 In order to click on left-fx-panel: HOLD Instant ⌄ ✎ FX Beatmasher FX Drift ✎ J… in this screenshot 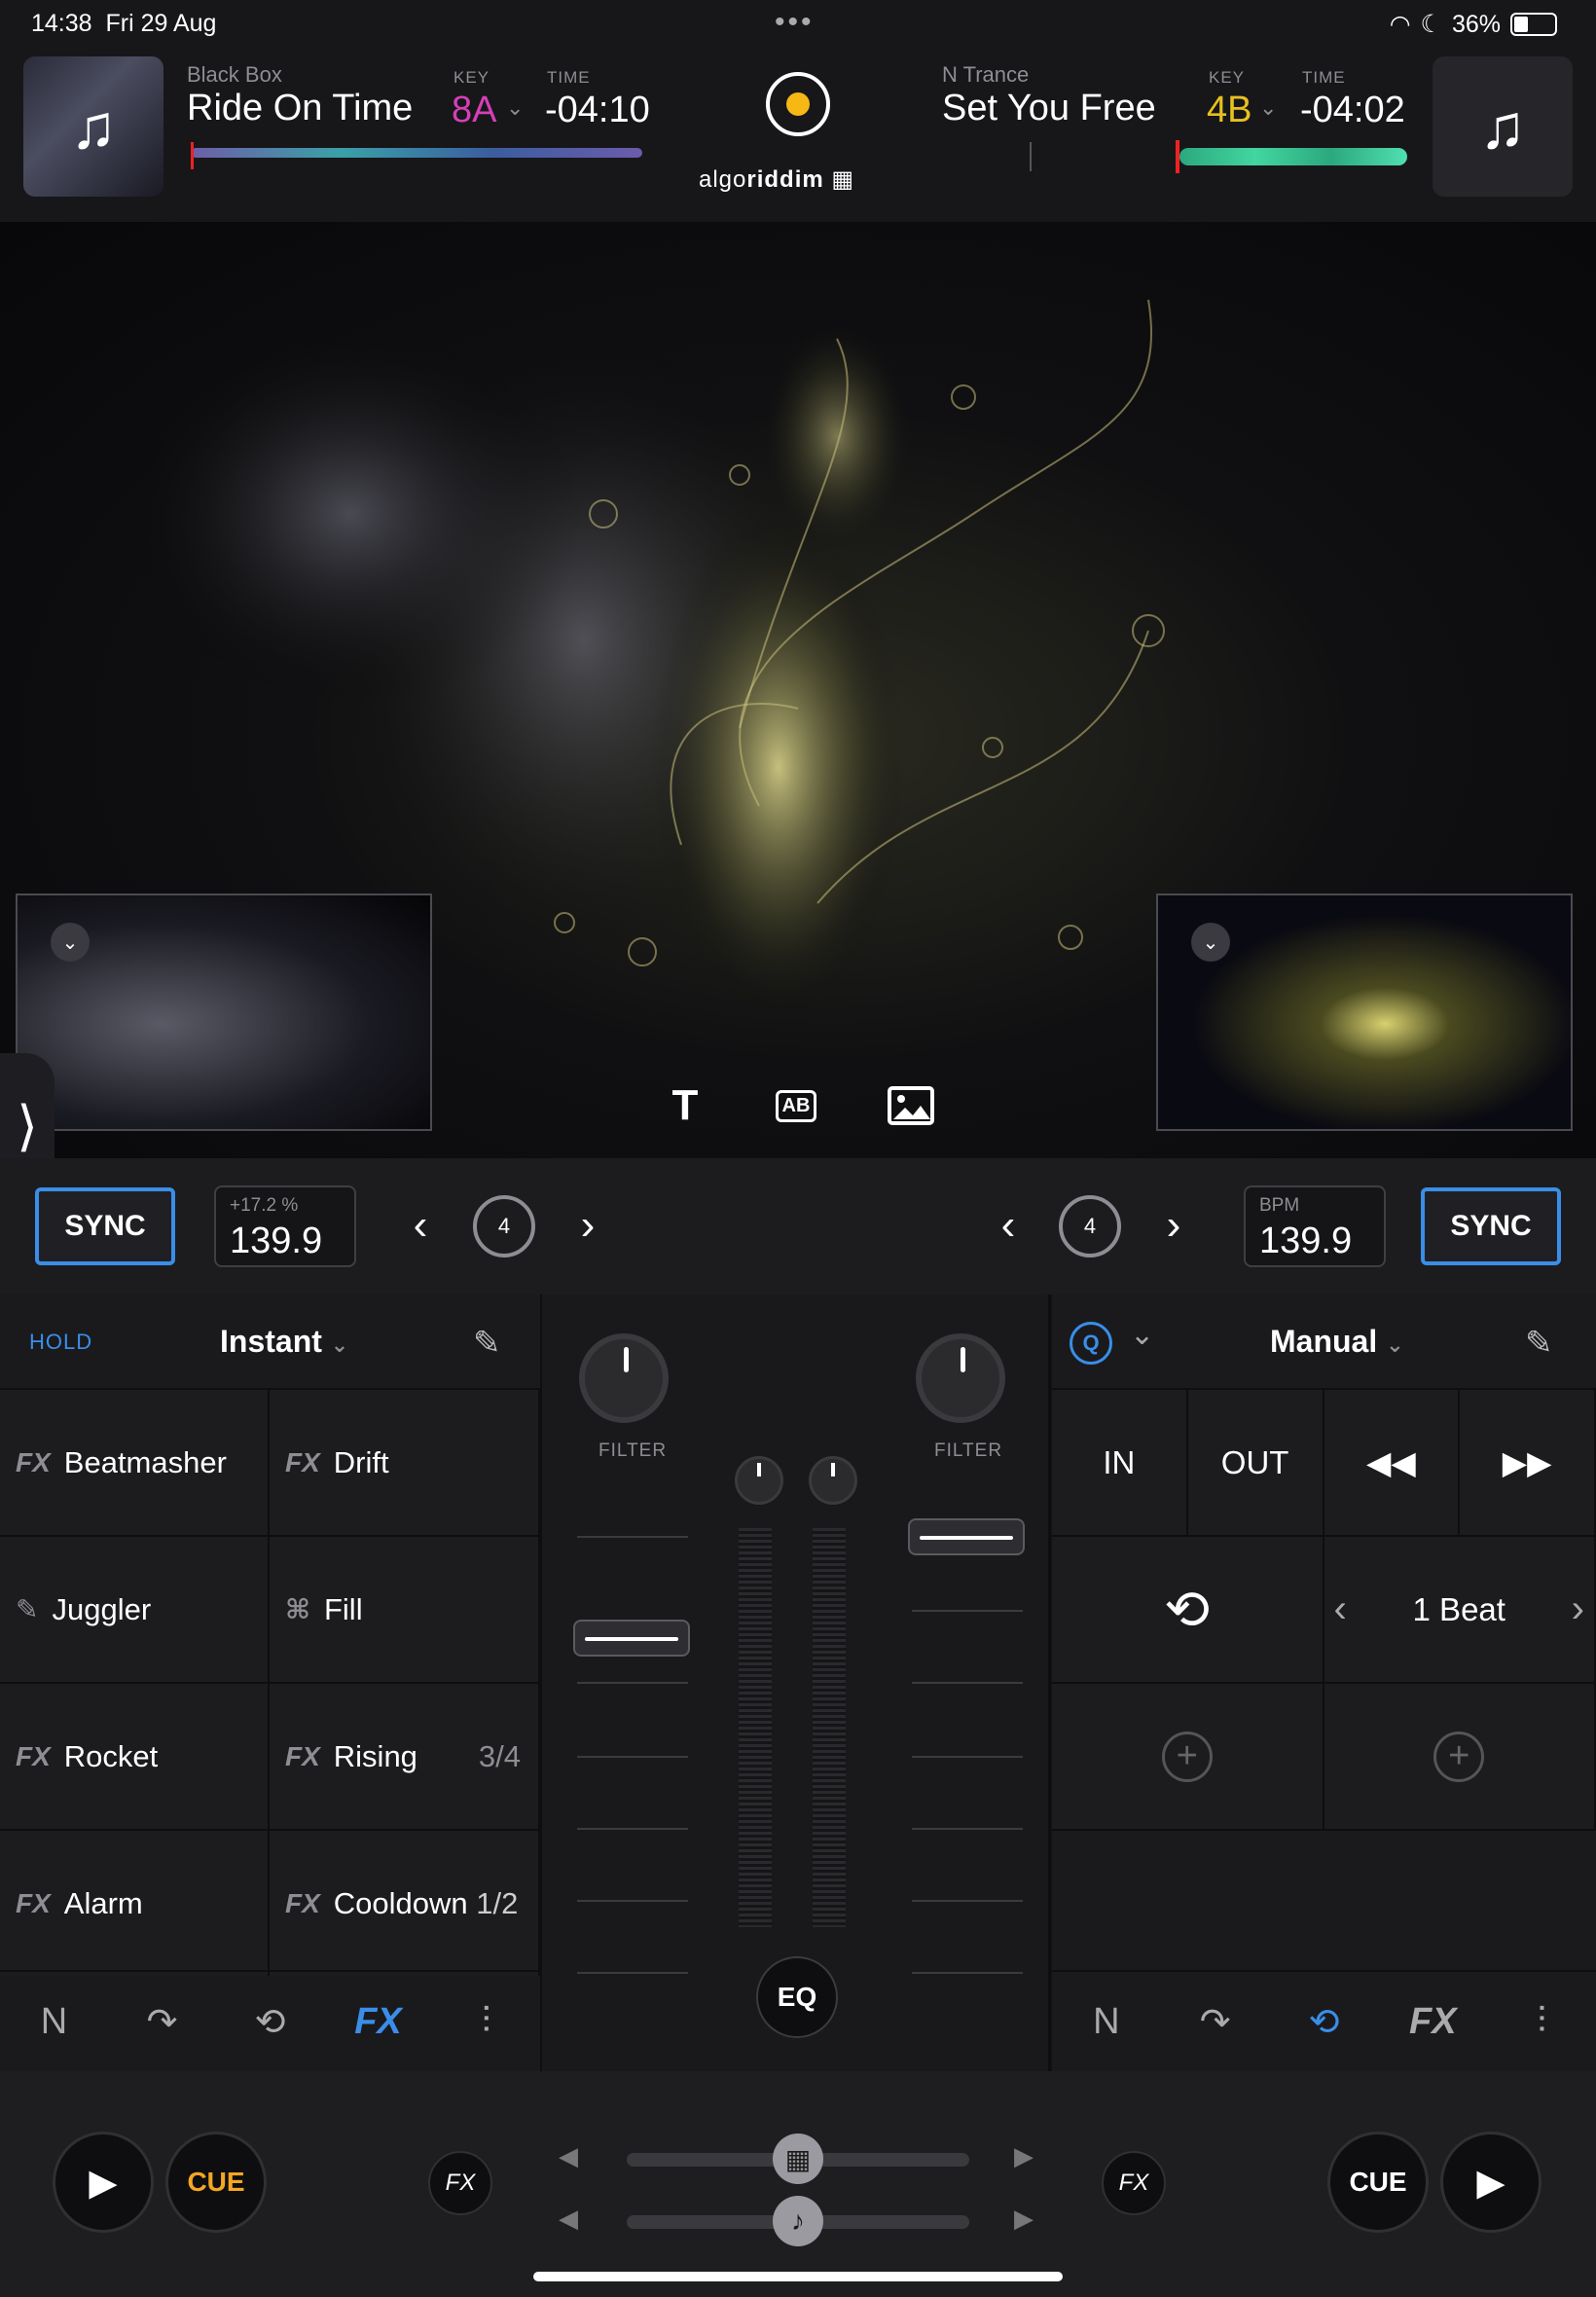, I will do `click(270, 1682)`.